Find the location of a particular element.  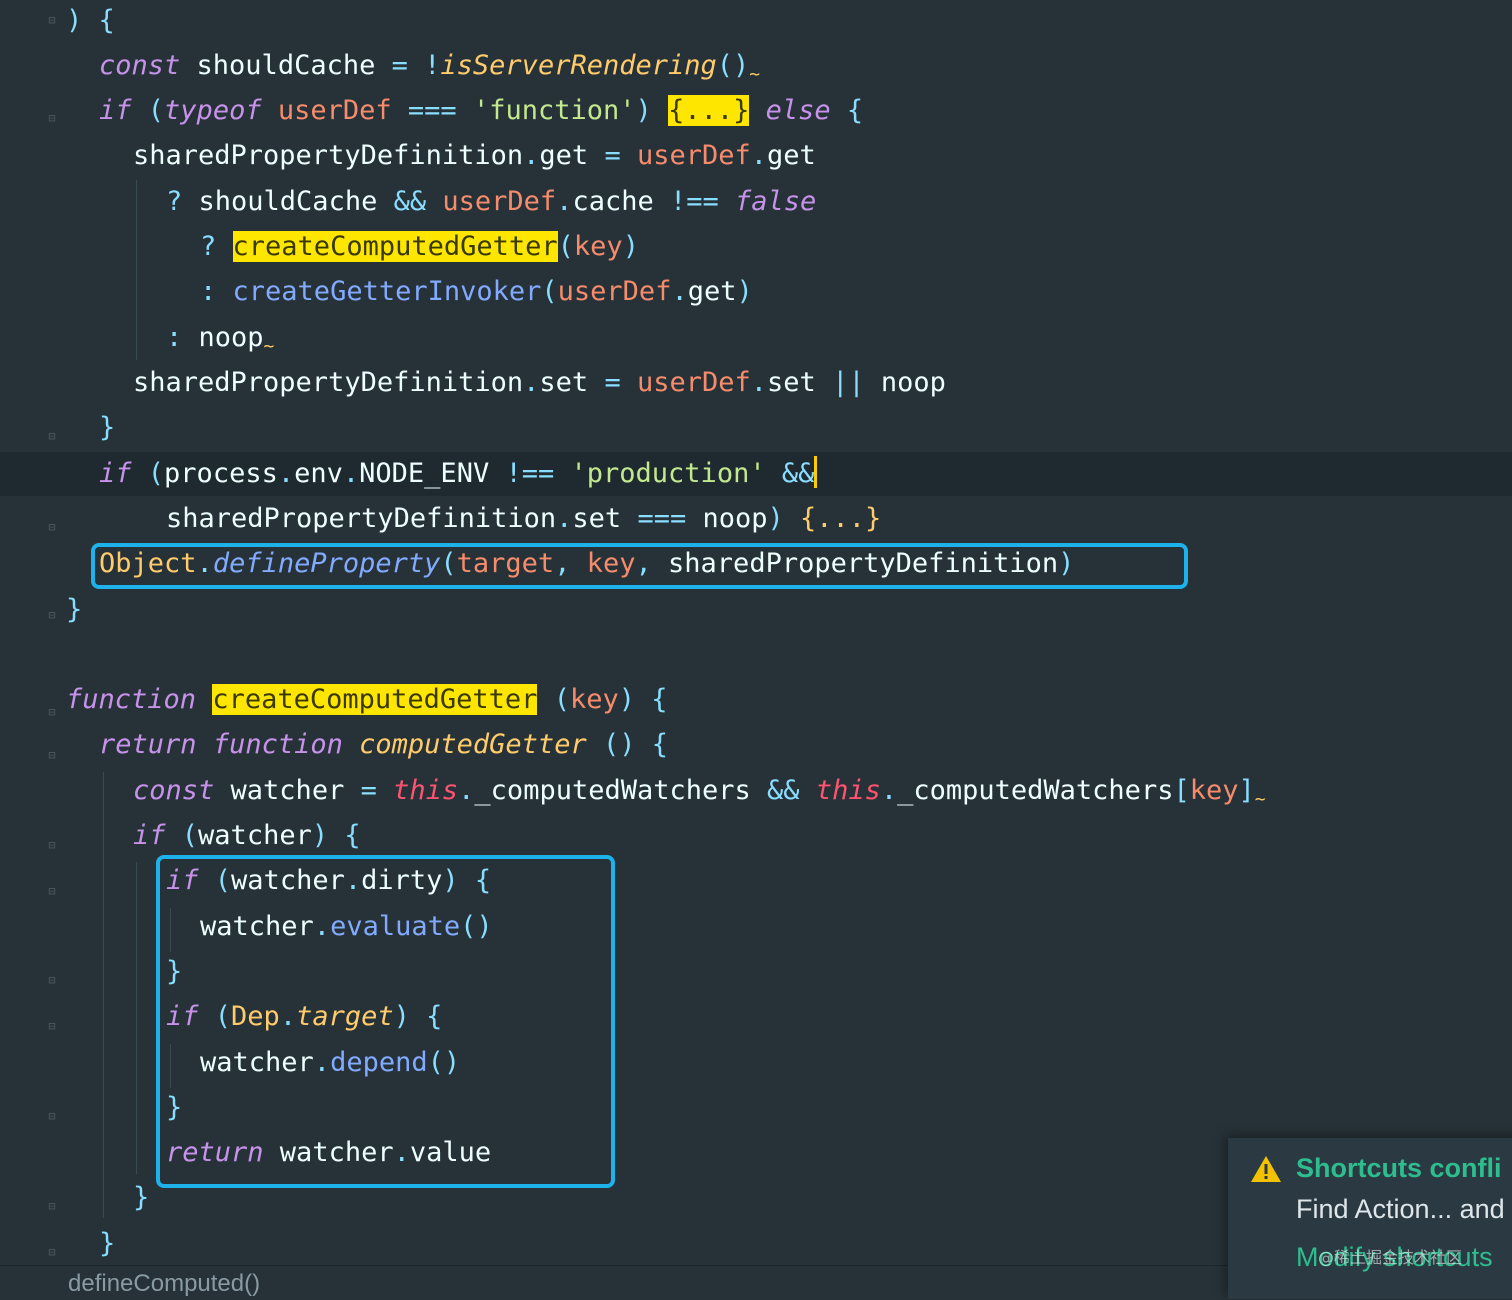

code-token: () is located at coordinates (733, 65).